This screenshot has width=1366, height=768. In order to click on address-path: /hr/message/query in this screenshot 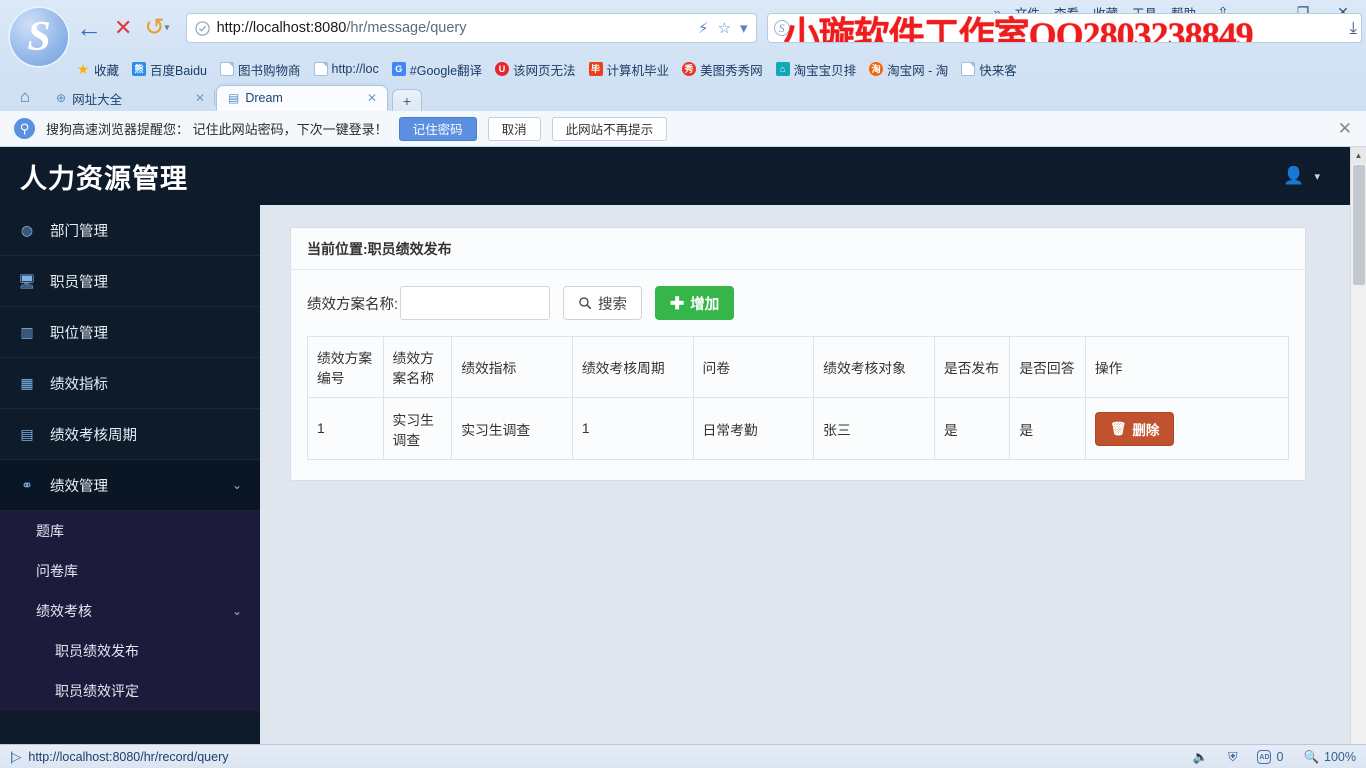, I will do `click(406, 28)`.